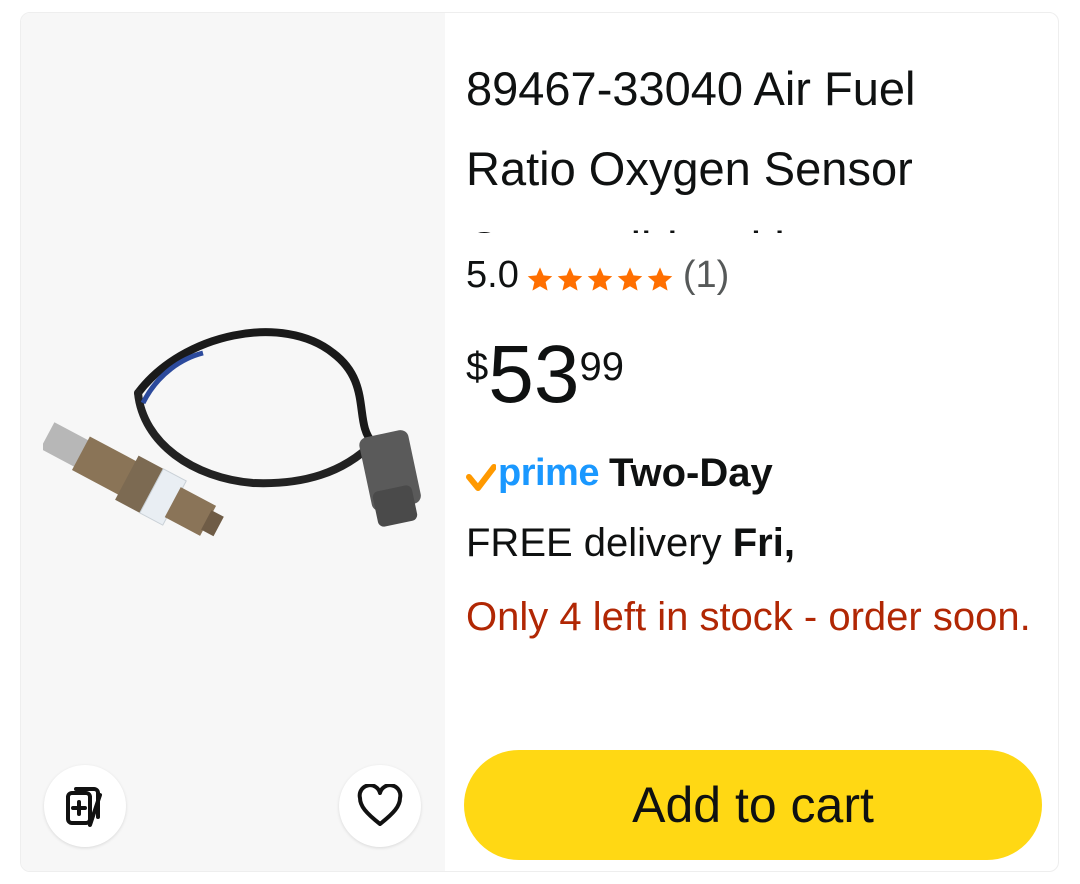 The width and height of the screenshot is (1080, 884). What do you see at coordinates (243, 443) in the screenshot?
I see `product-image` at bounding box center [243, 443].